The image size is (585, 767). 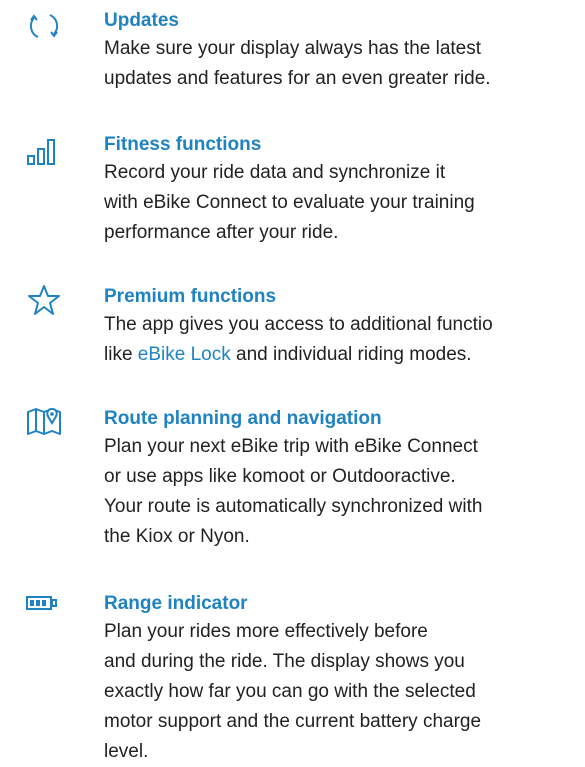 I want to click on star-icon, so click(x=44, y=300).